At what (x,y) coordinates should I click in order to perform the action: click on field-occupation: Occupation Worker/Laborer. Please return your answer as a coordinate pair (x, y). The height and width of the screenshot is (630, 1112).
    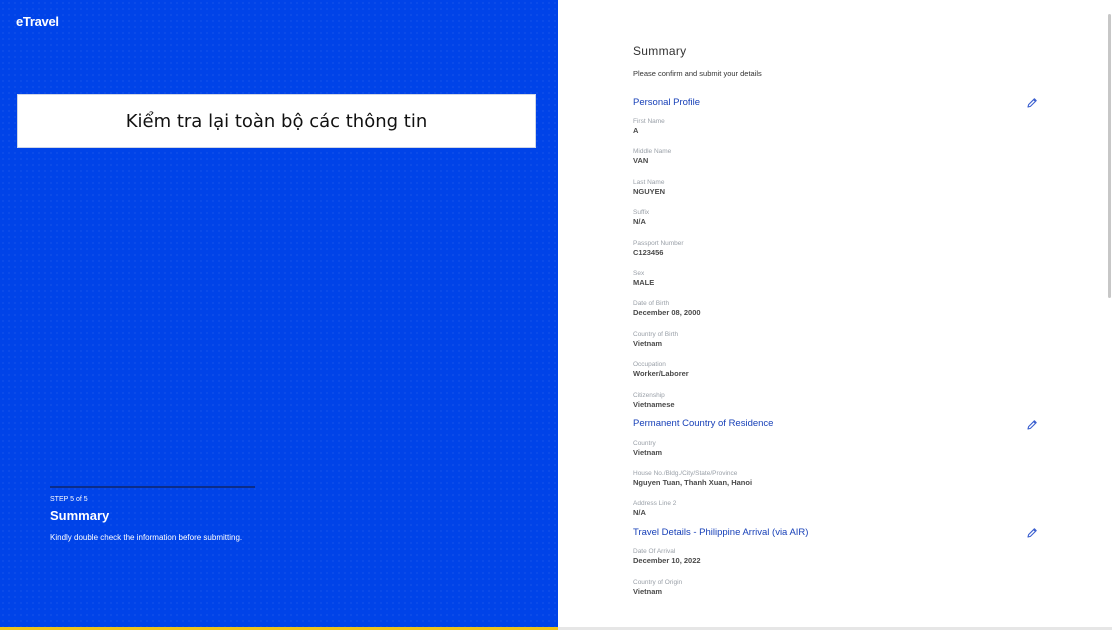
    Looking at the image, I should click on (661, 370).